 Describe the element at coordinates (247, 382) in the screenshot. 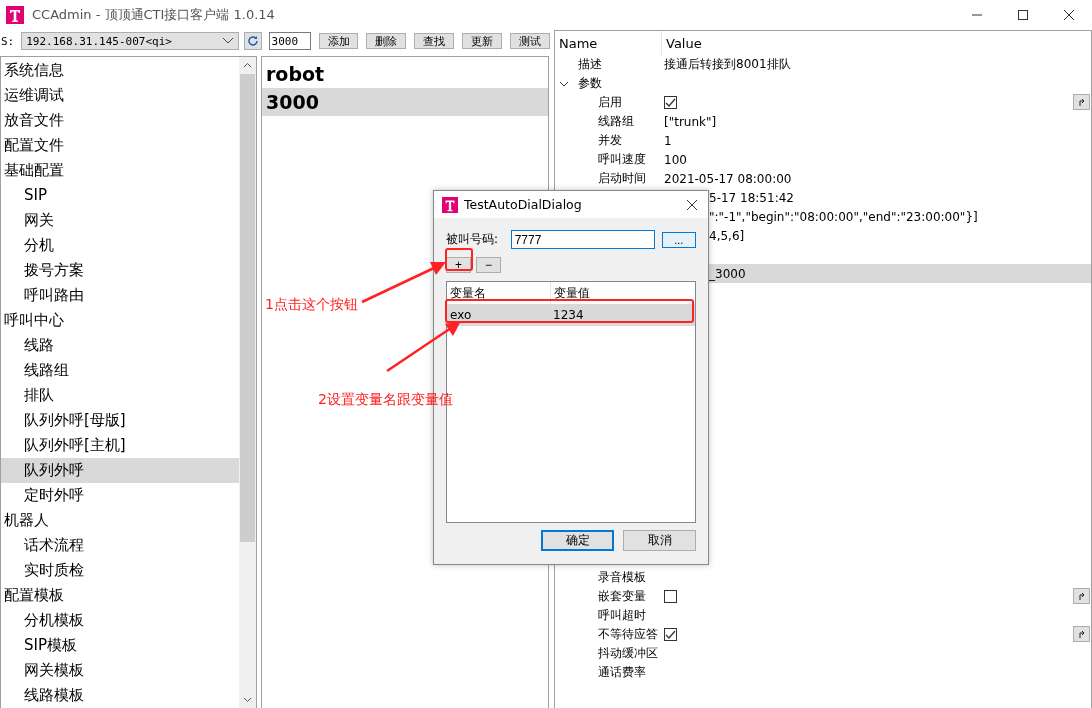

I see `scrollbar` at that location.